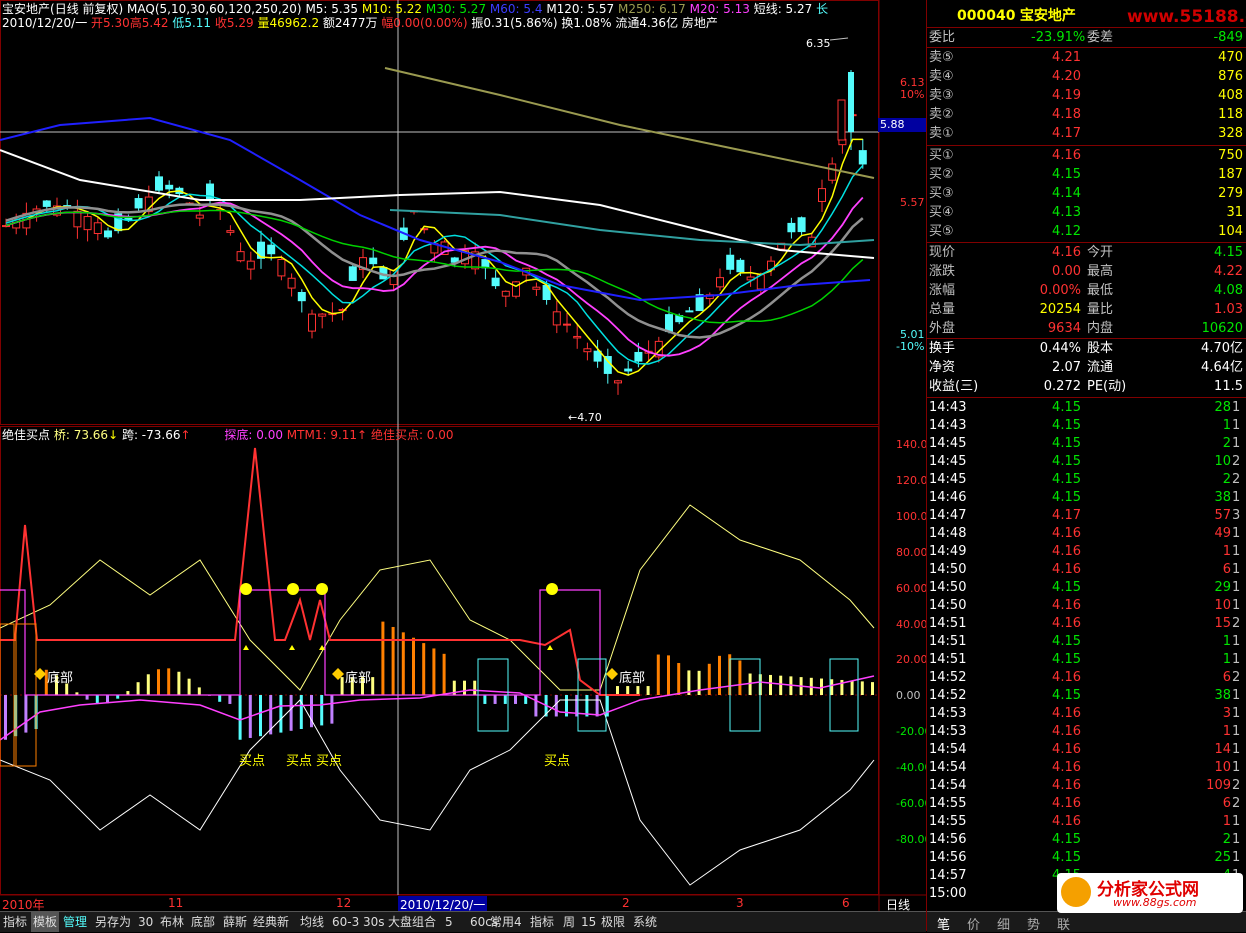 This screenshot has height=933, width=1246. What do you see at coordinates (1060, 309) in the screenshot?
I see `stat-value: 20254` at bounding box center [1060, 309].